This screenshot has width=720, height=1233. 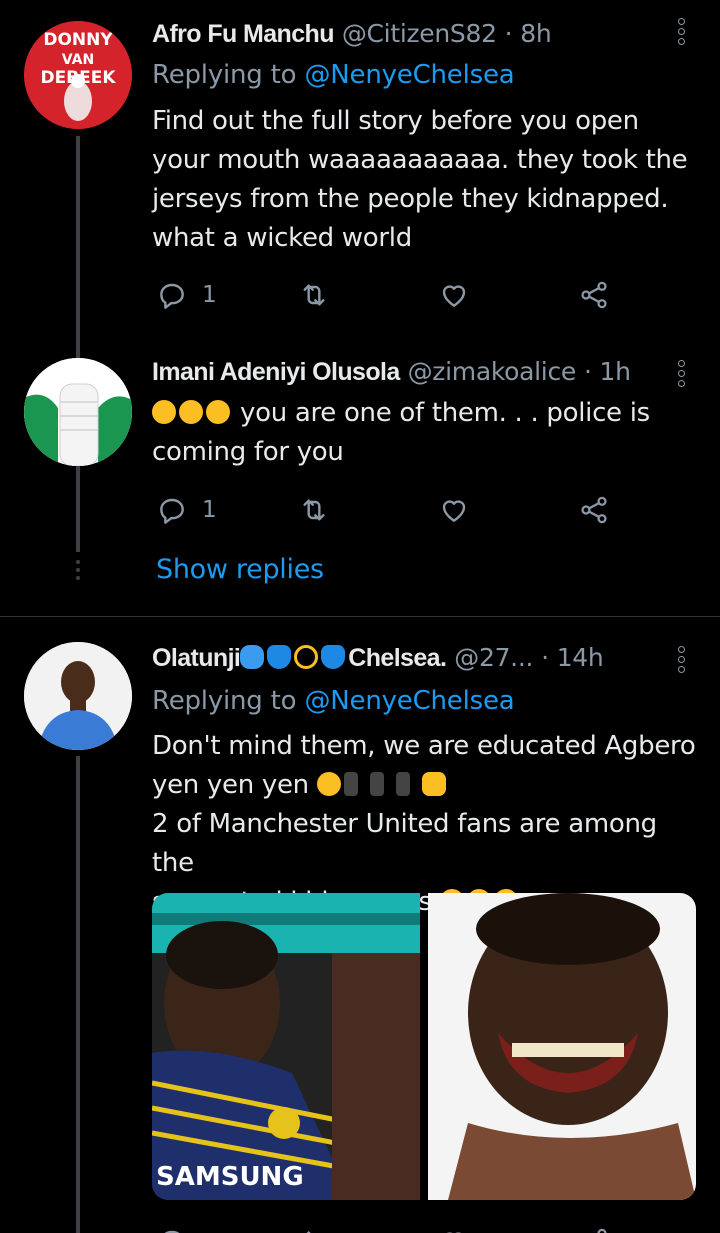 What do you see at coordinates (243, 34) in the screenshot?
I see `author-name: Afro Fu Manchu` at bounding box center [243, 34].